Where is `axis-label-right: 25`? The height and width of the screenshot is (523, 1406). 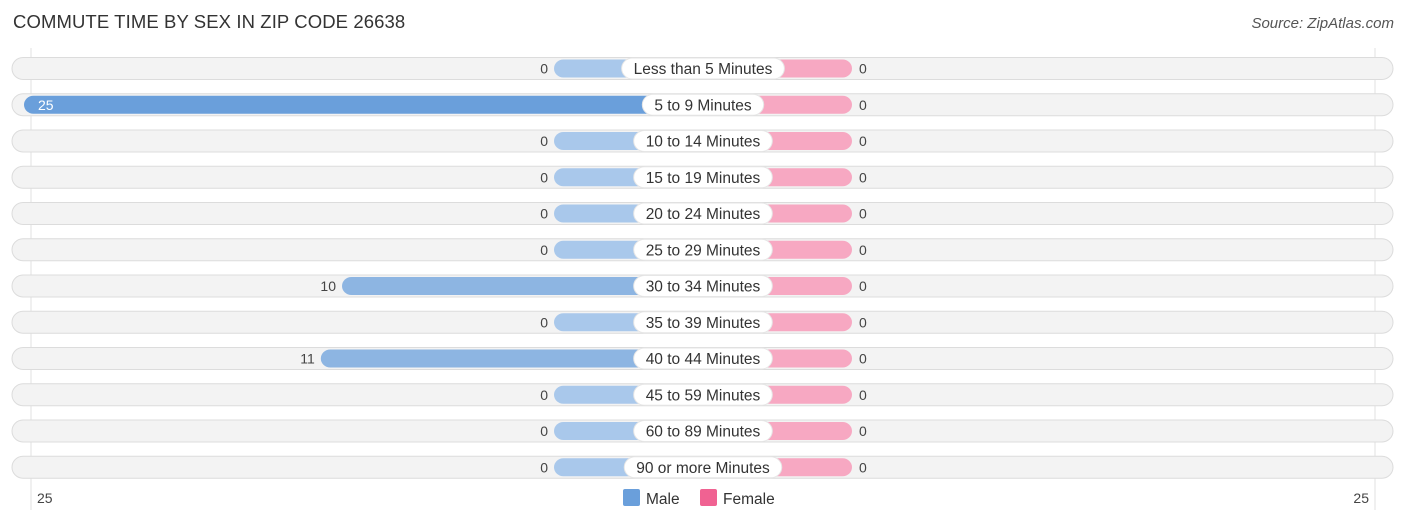 axis-label-right: 25 is located at coordinates (1361, 498).